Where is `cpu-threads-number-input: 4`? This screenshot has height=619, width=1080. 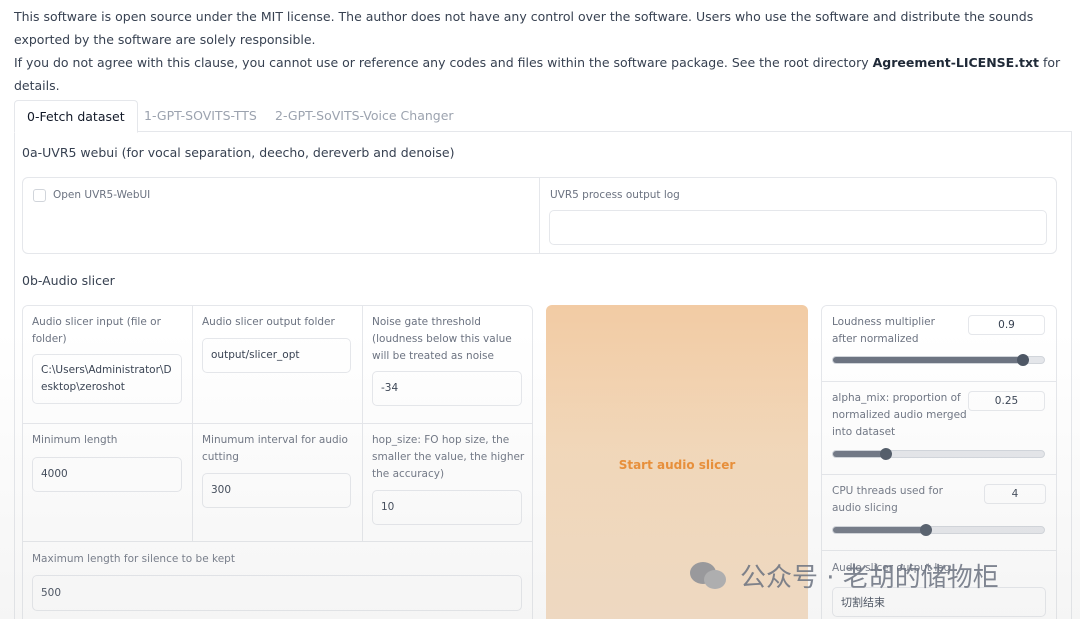
cpu-threads-number-input: 4 is located at coordinates (1015, 494).